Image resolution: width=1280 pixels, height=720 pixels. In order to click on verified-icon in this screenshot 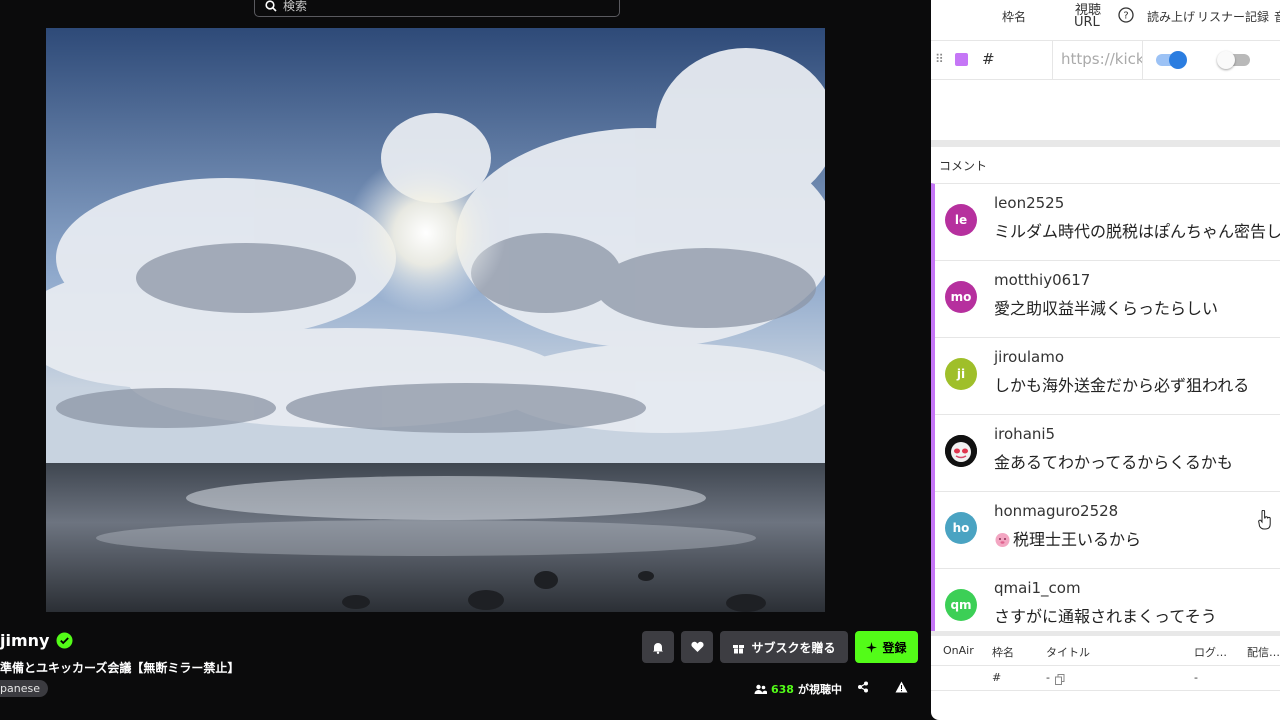, I will do `click(64, 640)`.